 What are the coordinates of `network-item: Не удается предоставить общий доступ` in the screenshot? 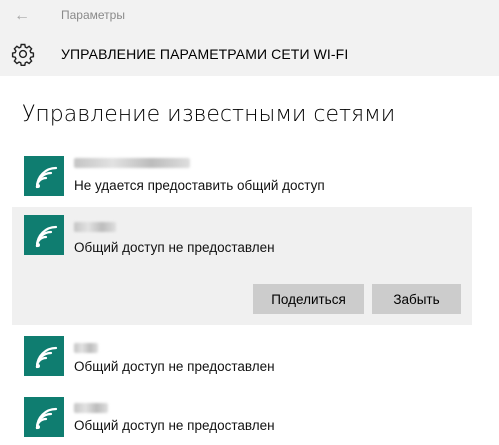 It's located at (242, 176).